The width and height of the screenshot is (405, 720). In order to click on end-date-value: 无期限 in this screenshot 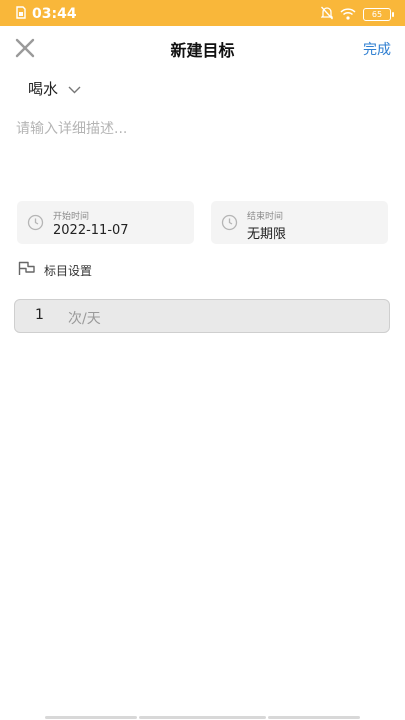, I will do `click(267, 234)`.